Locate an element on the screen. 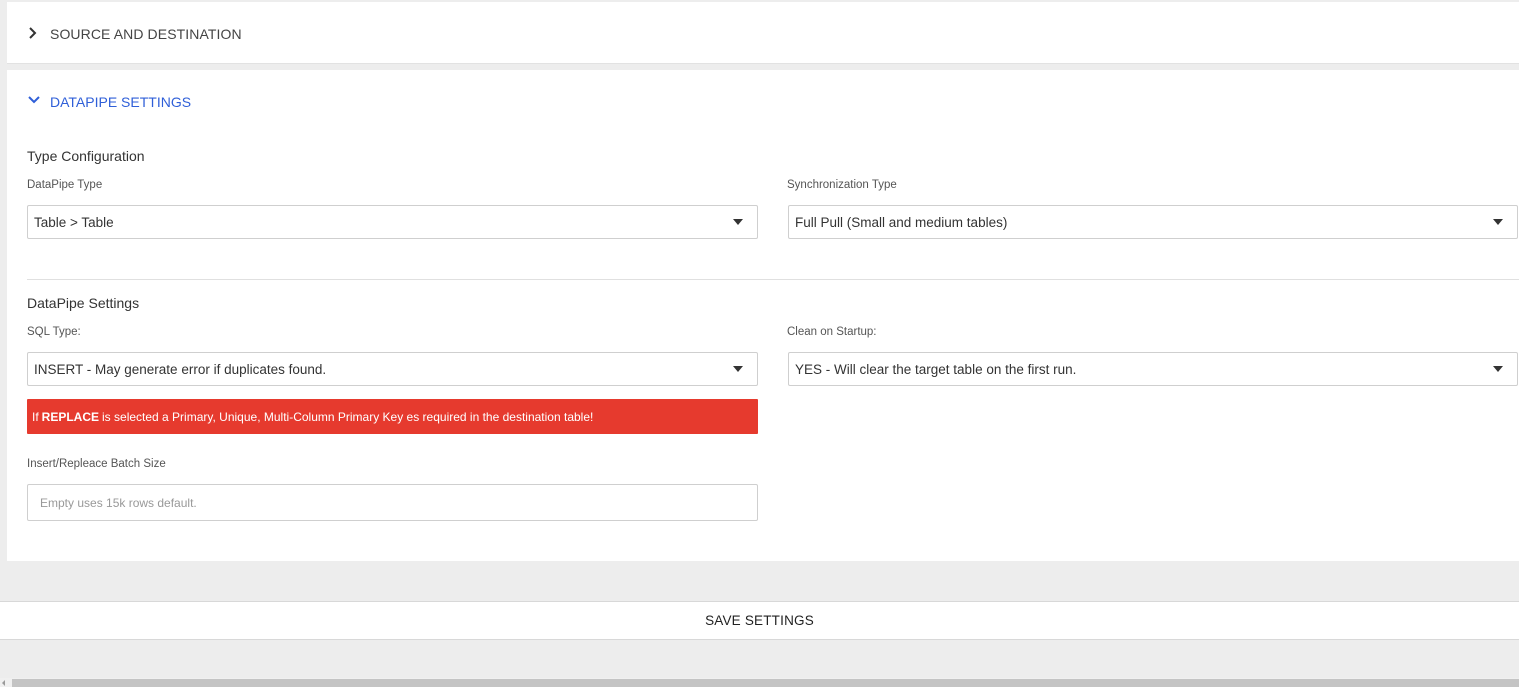 This screenshot has height=687, width=1519. chevron-right-icon is located at coordinates (38, 34).